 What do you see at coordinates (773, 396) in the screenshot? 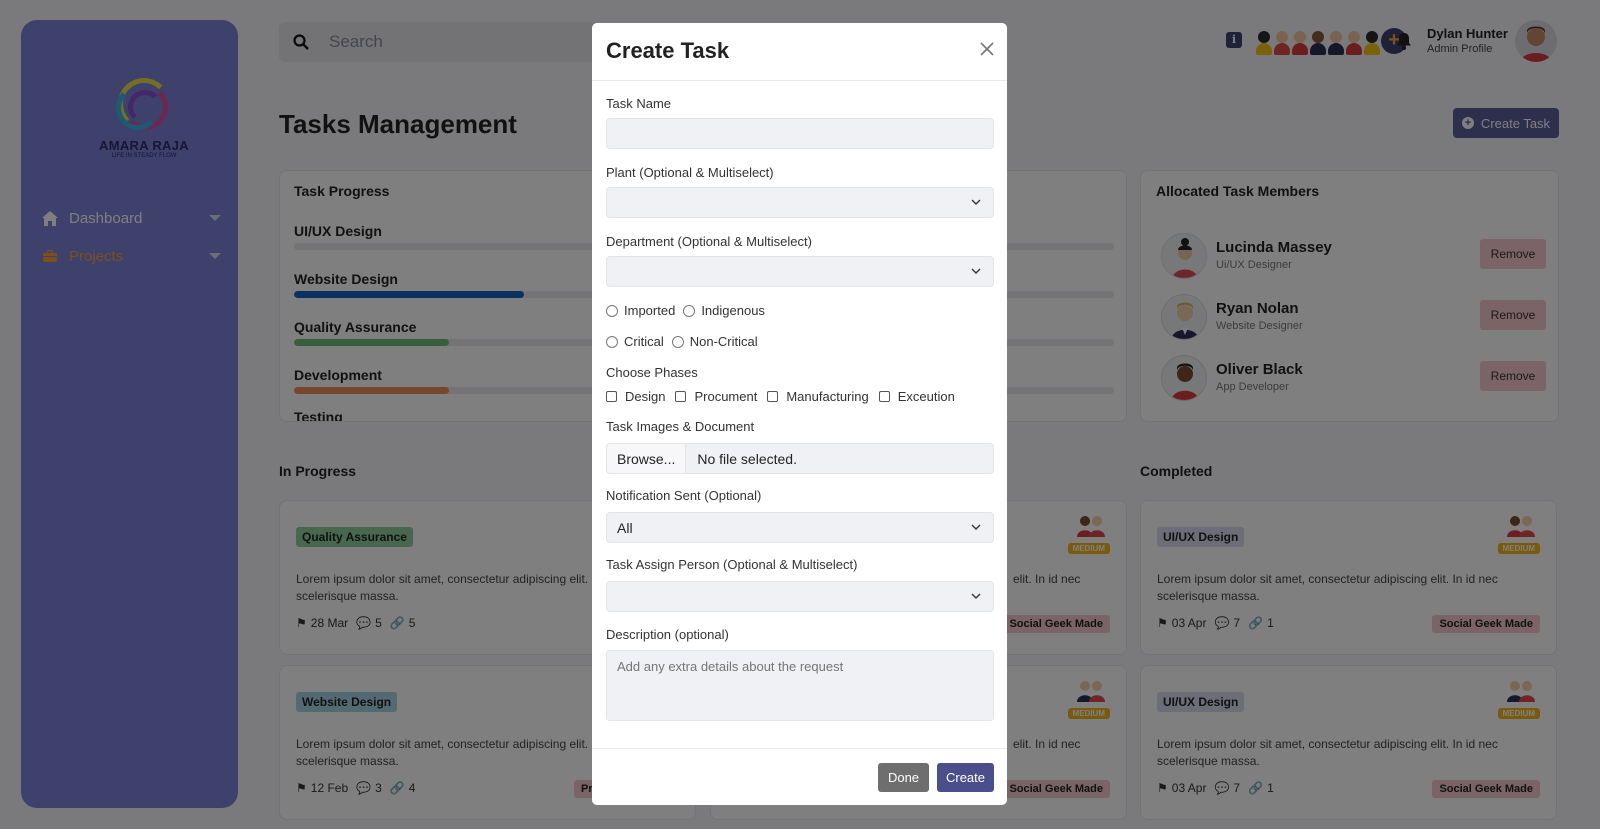
I see `checkbox-manufacturing` at bounding box center [773, 396].